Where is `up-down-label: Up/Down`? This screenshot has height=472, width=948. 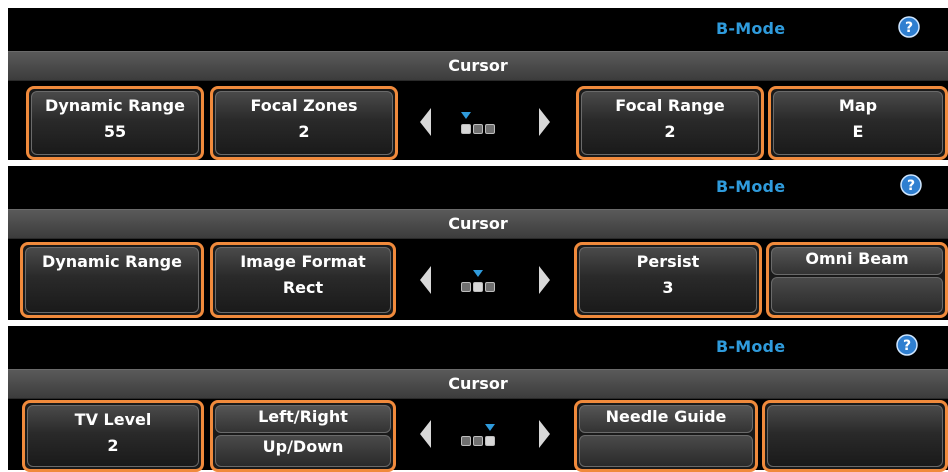 up-down-label: Up/Down is located at coordinates (303, 451).